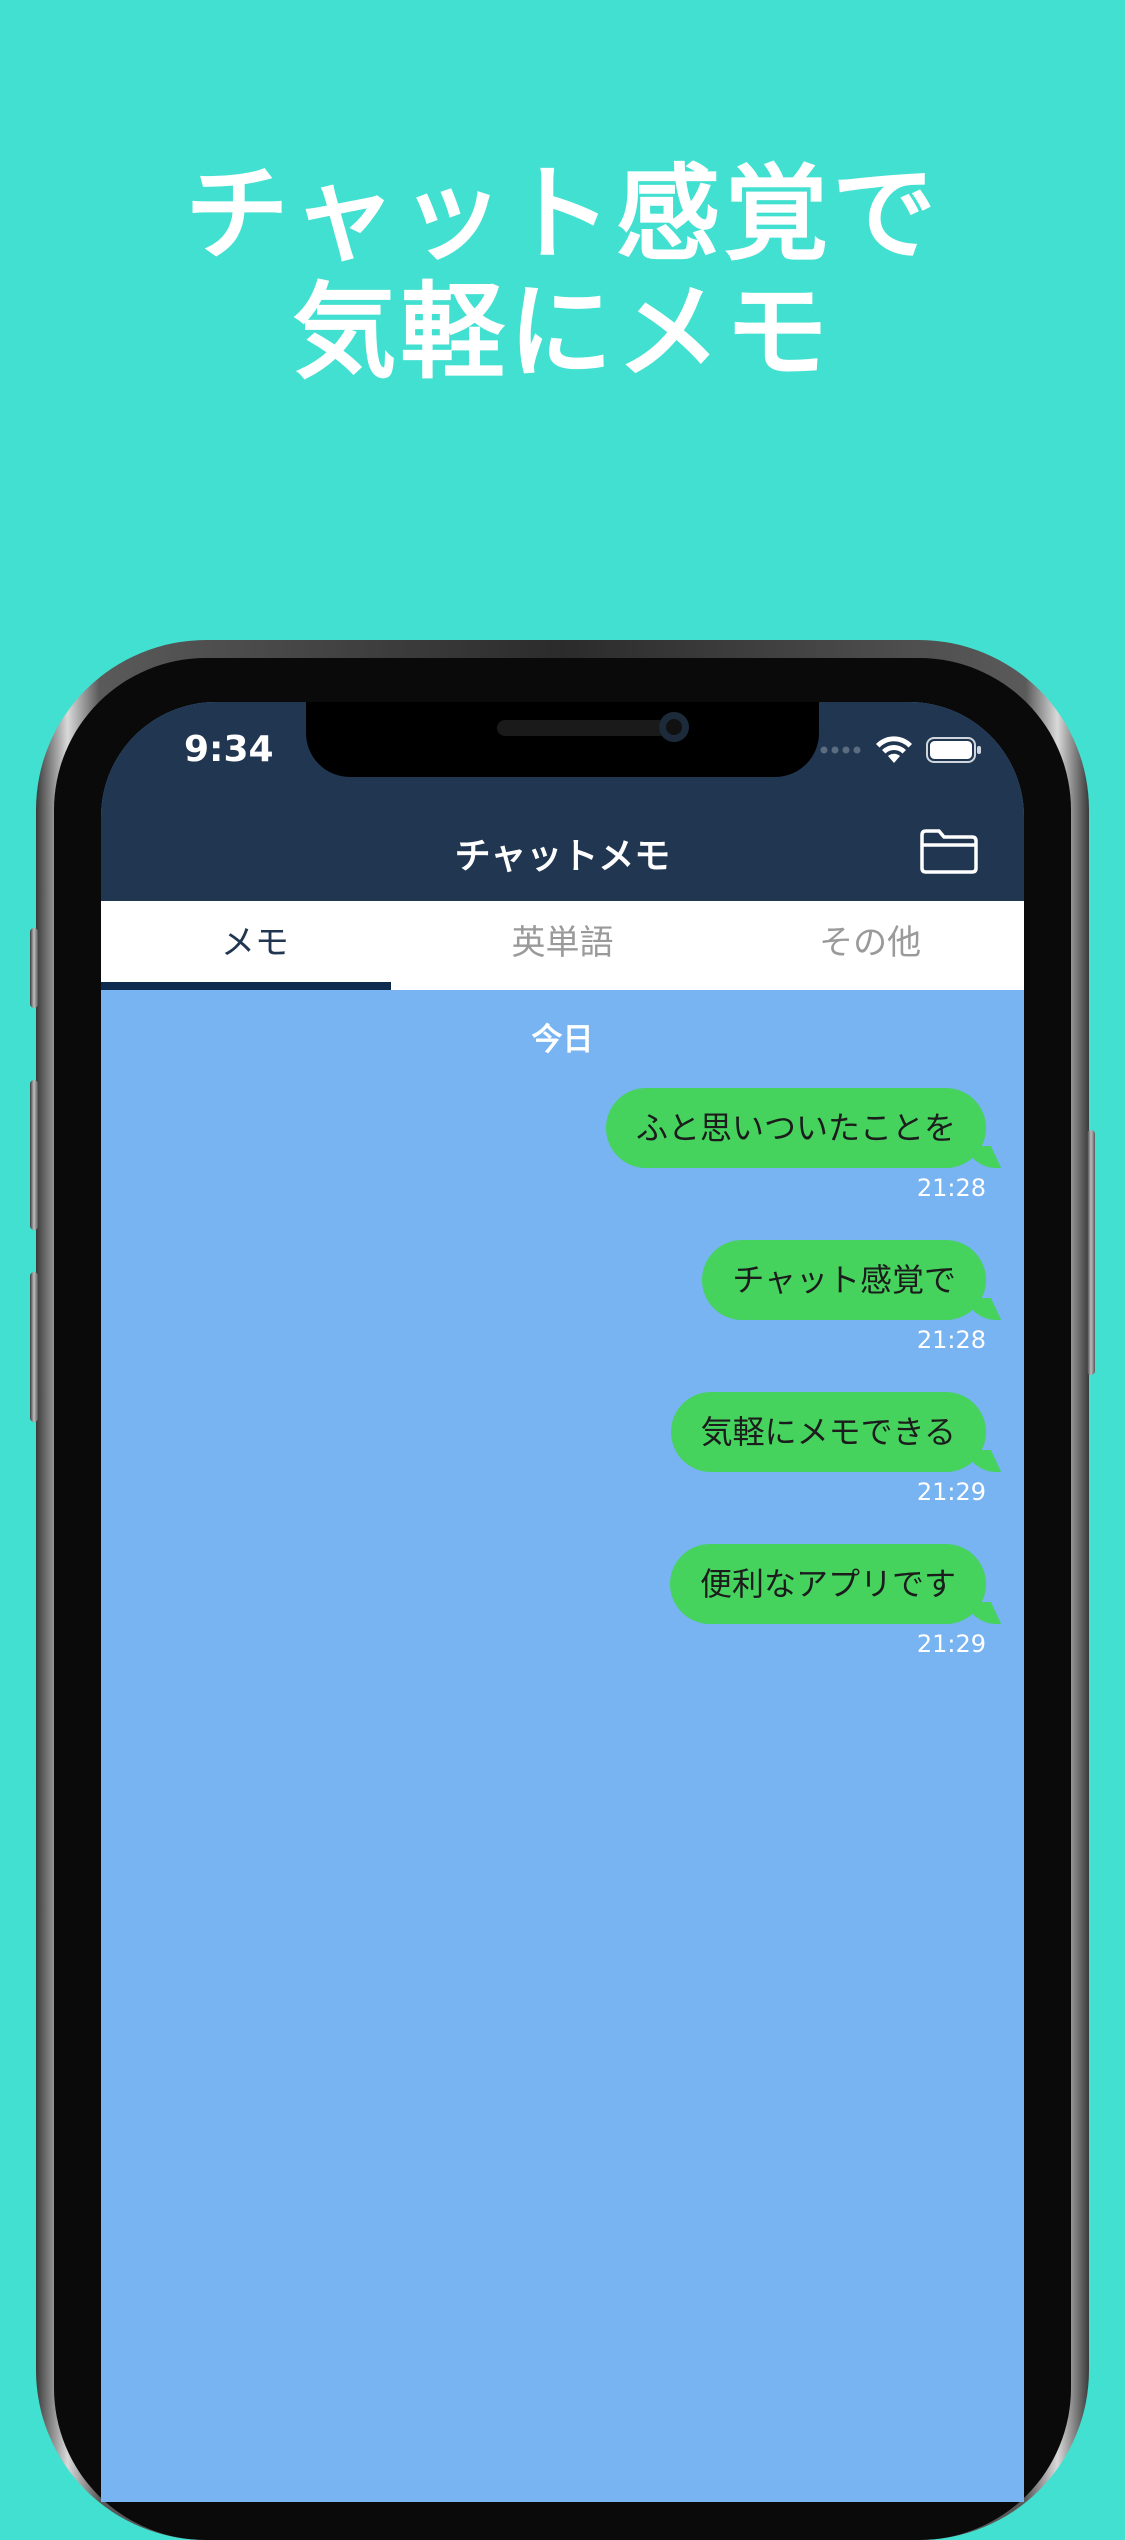 The image size is (1125, 2540). What do you see at coordinates (254, 943) in the screenshot?
I see `tab-memo-label: メモ` at bounding box center [254, 943].